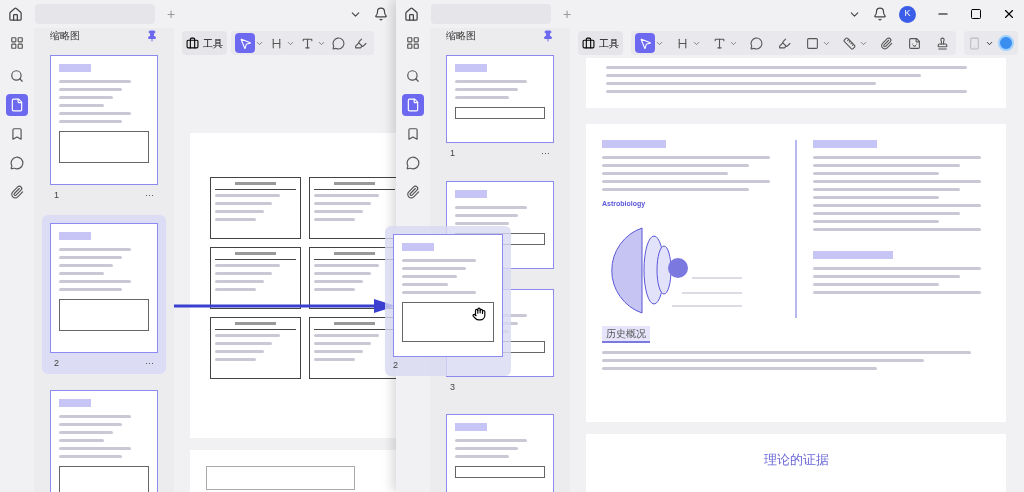  I want to click on page-title: 理论的证据, so click(796, 460).